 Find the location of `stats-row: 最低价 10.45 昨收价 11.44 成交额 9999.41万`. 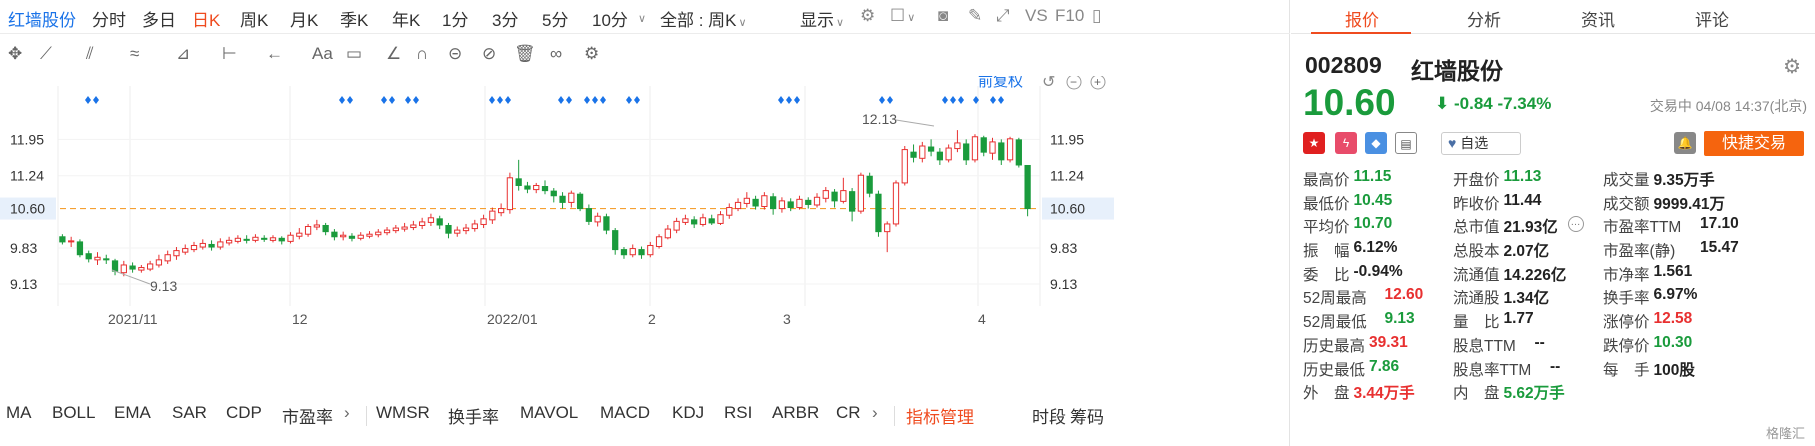

stats-row: 最低价 10.45 昨收价 11.44 成交额 9999.41万 is located at coordinates (1558, 204).